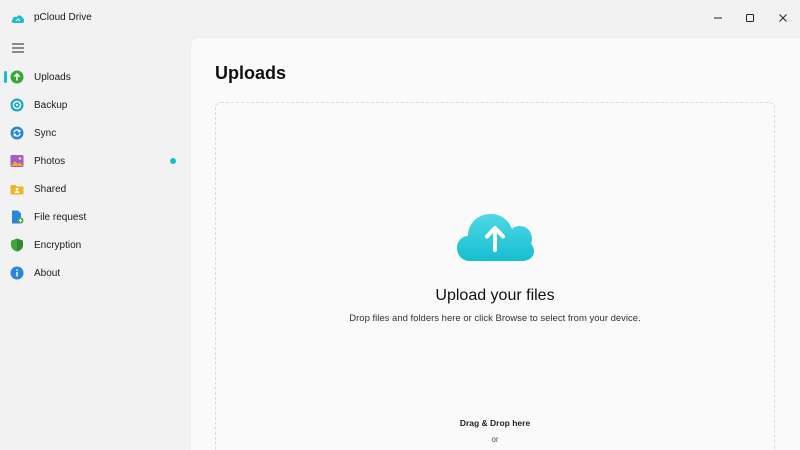  What do you see at coordinates (47, 273) in the screenshot?
I see `sidebar-item-label: About` at bounding box center [47, 273].